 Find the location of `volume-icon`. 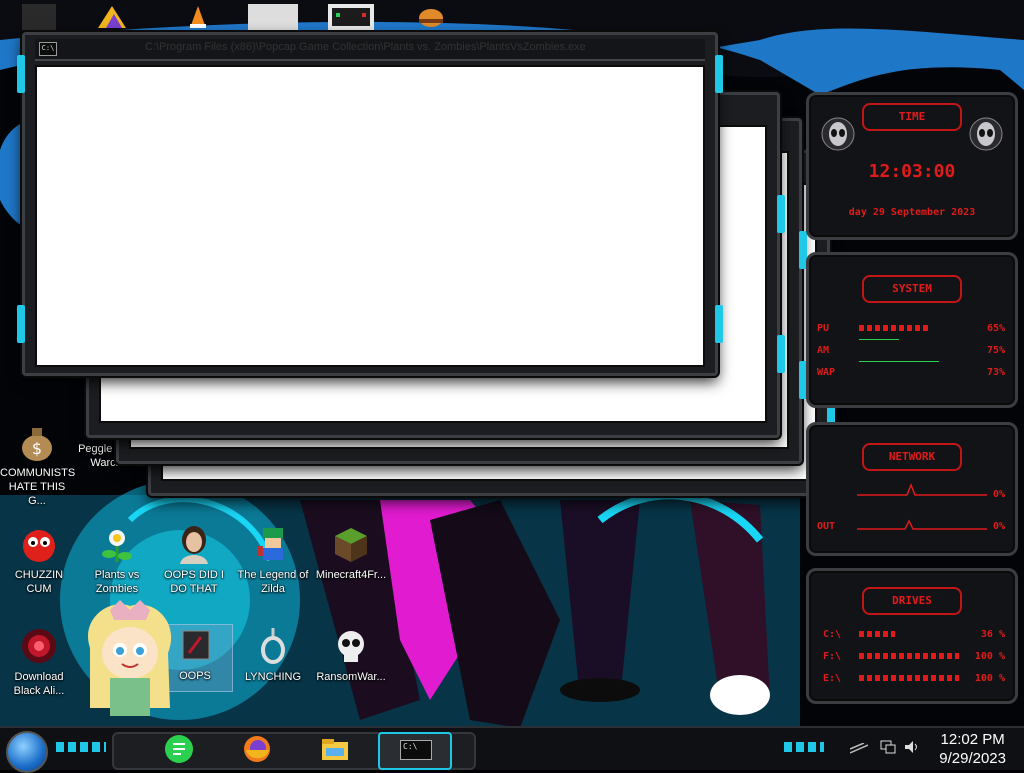

volume-icon is located at coordinates (912, 747).